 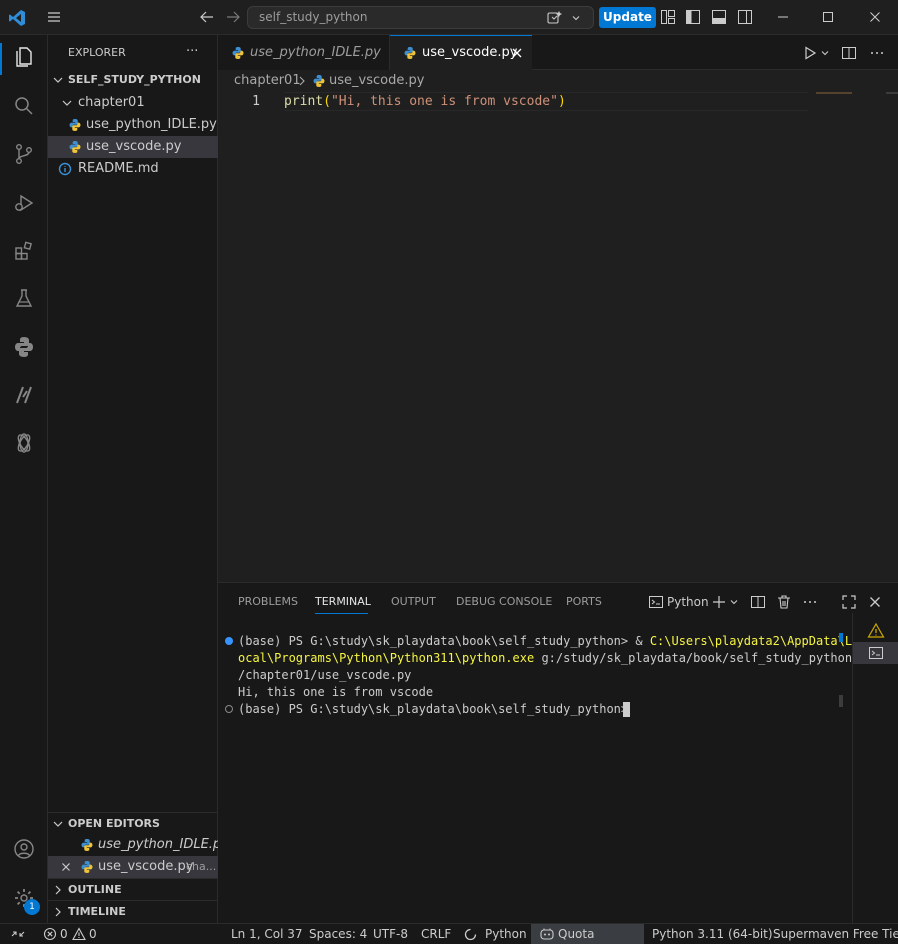 I want to click on warning-icon, so click(x=79, y=934).